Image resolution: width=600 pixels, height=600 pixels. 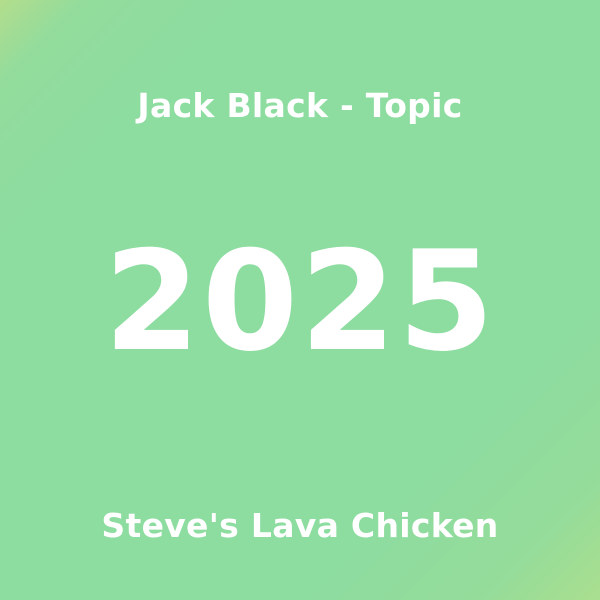 What do you see at coordinates (300, 105) in the screenshot?
I see `artist-label: Jack Black - Topic` at bounding box center [300, 105].